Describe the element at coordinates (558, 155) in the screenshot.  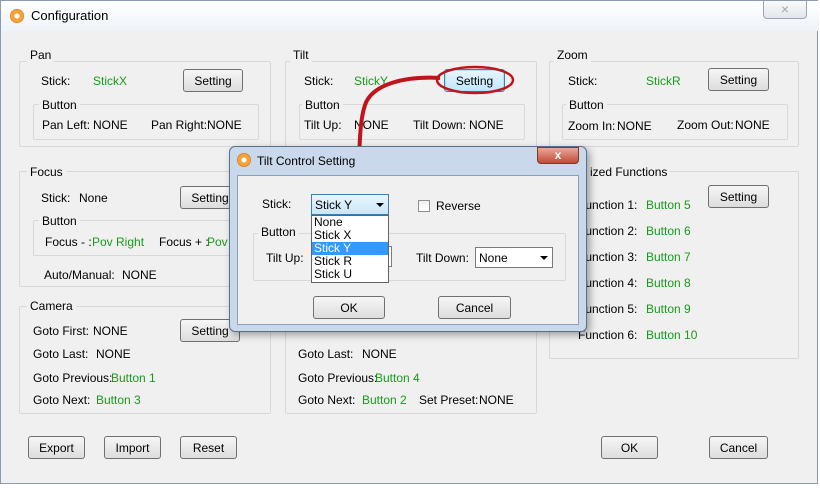
I see `dialog-close-button: x` at that location.